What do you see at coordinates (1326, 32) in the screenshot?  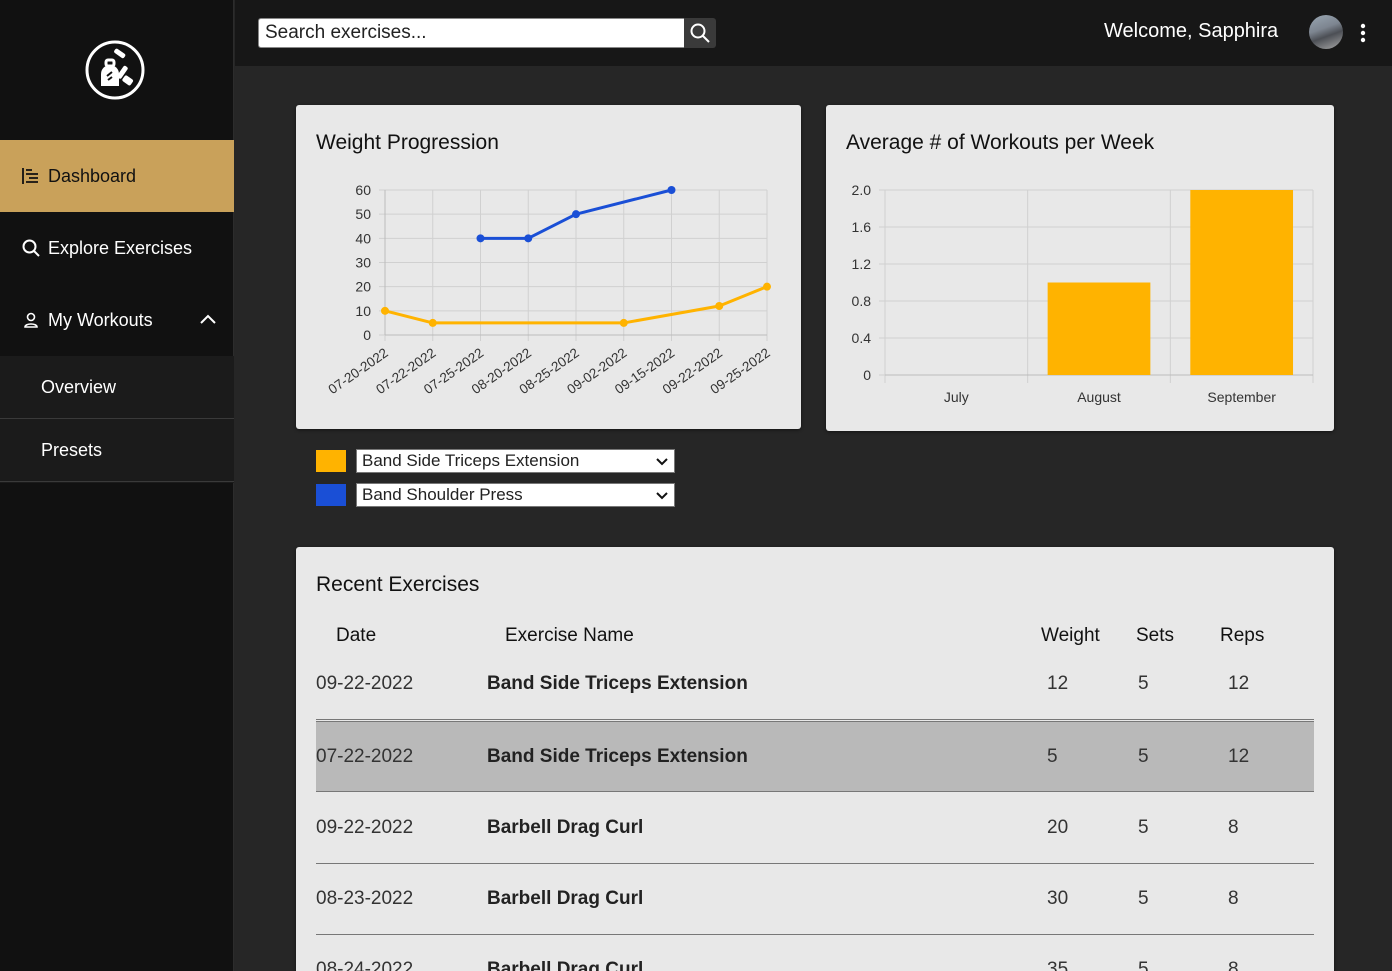 I see `avatar` at bounding box center [1326, 32].